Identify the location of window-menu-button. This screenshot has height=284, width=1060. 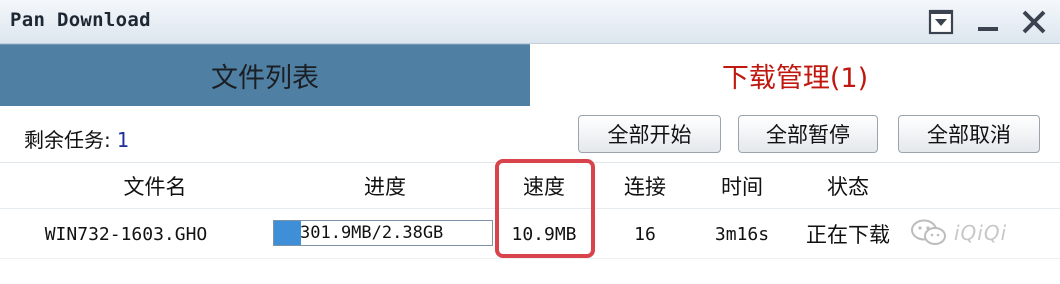
(942, 22).